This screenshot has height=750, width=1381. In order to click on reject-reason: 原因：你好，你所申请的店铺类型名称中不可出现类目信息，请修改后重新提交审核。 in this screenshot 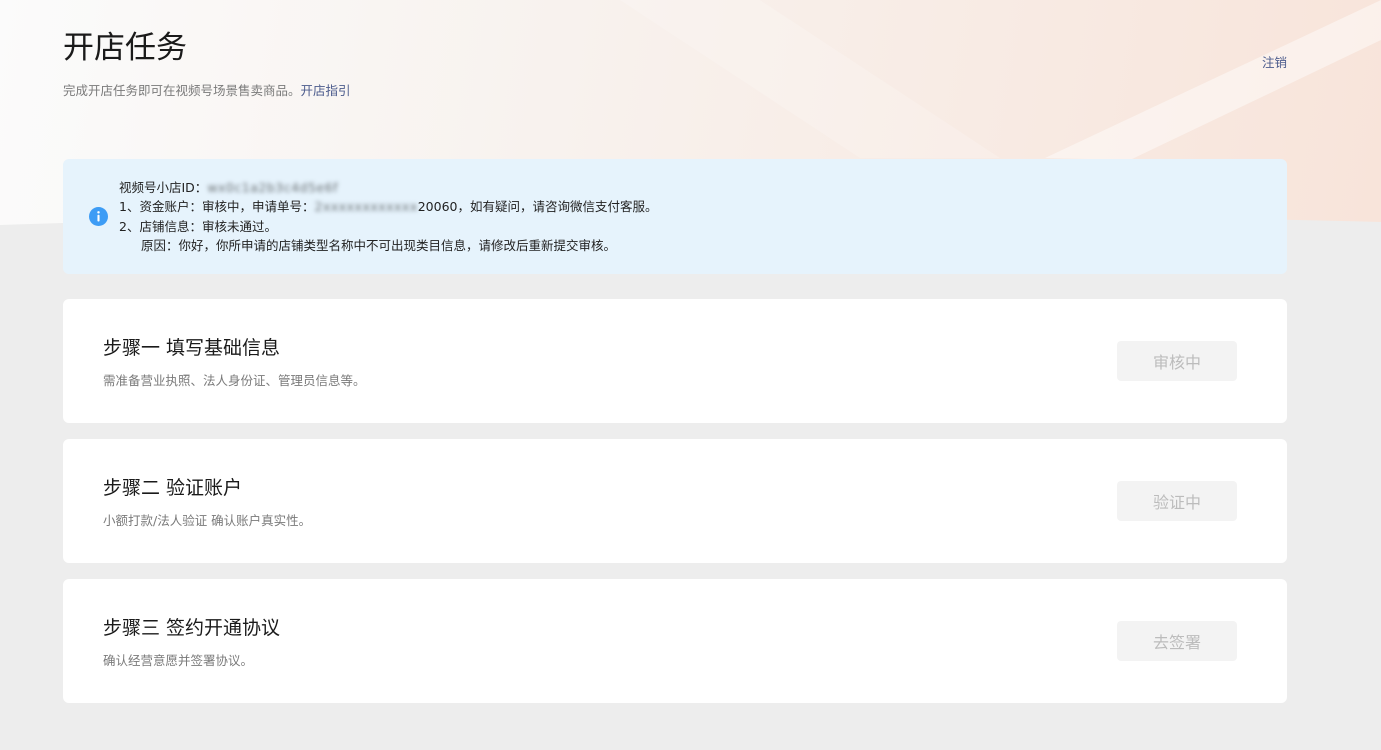, I will do `click(379, 245)`.